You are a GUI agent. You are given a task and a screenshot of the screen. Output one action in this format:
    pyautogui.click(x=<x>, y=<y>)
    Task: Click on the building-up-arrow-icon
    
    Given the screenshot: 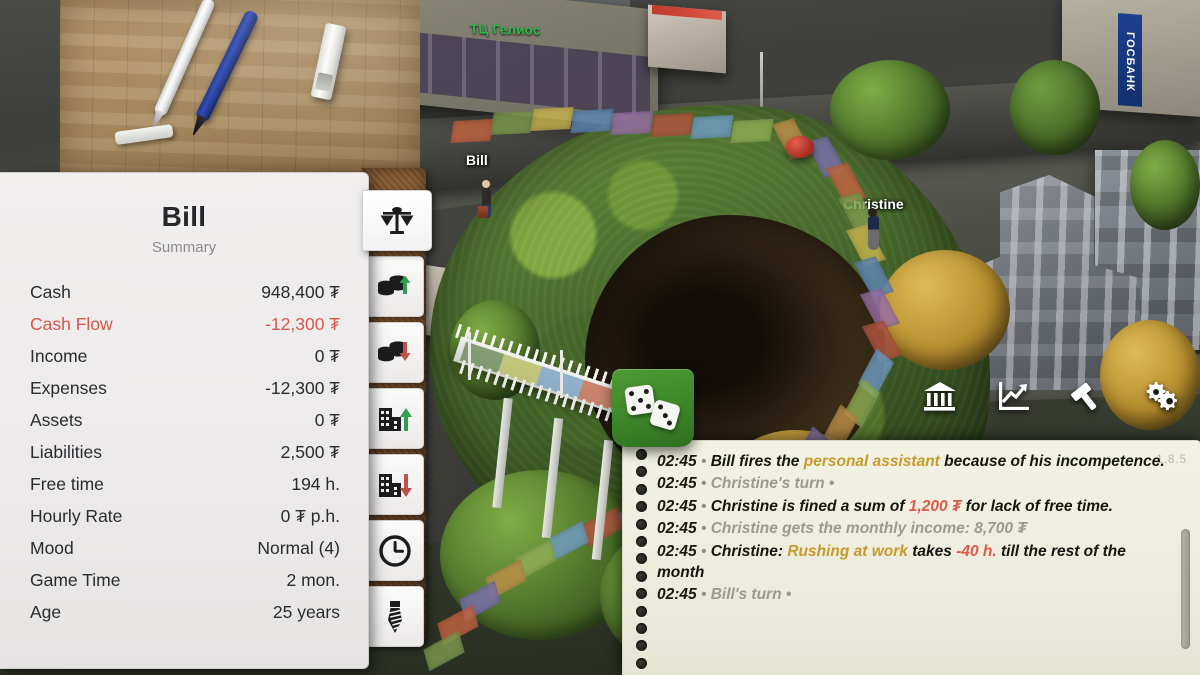 What is the action you would take?
    pyautogui.click(x=395, y=419)
    